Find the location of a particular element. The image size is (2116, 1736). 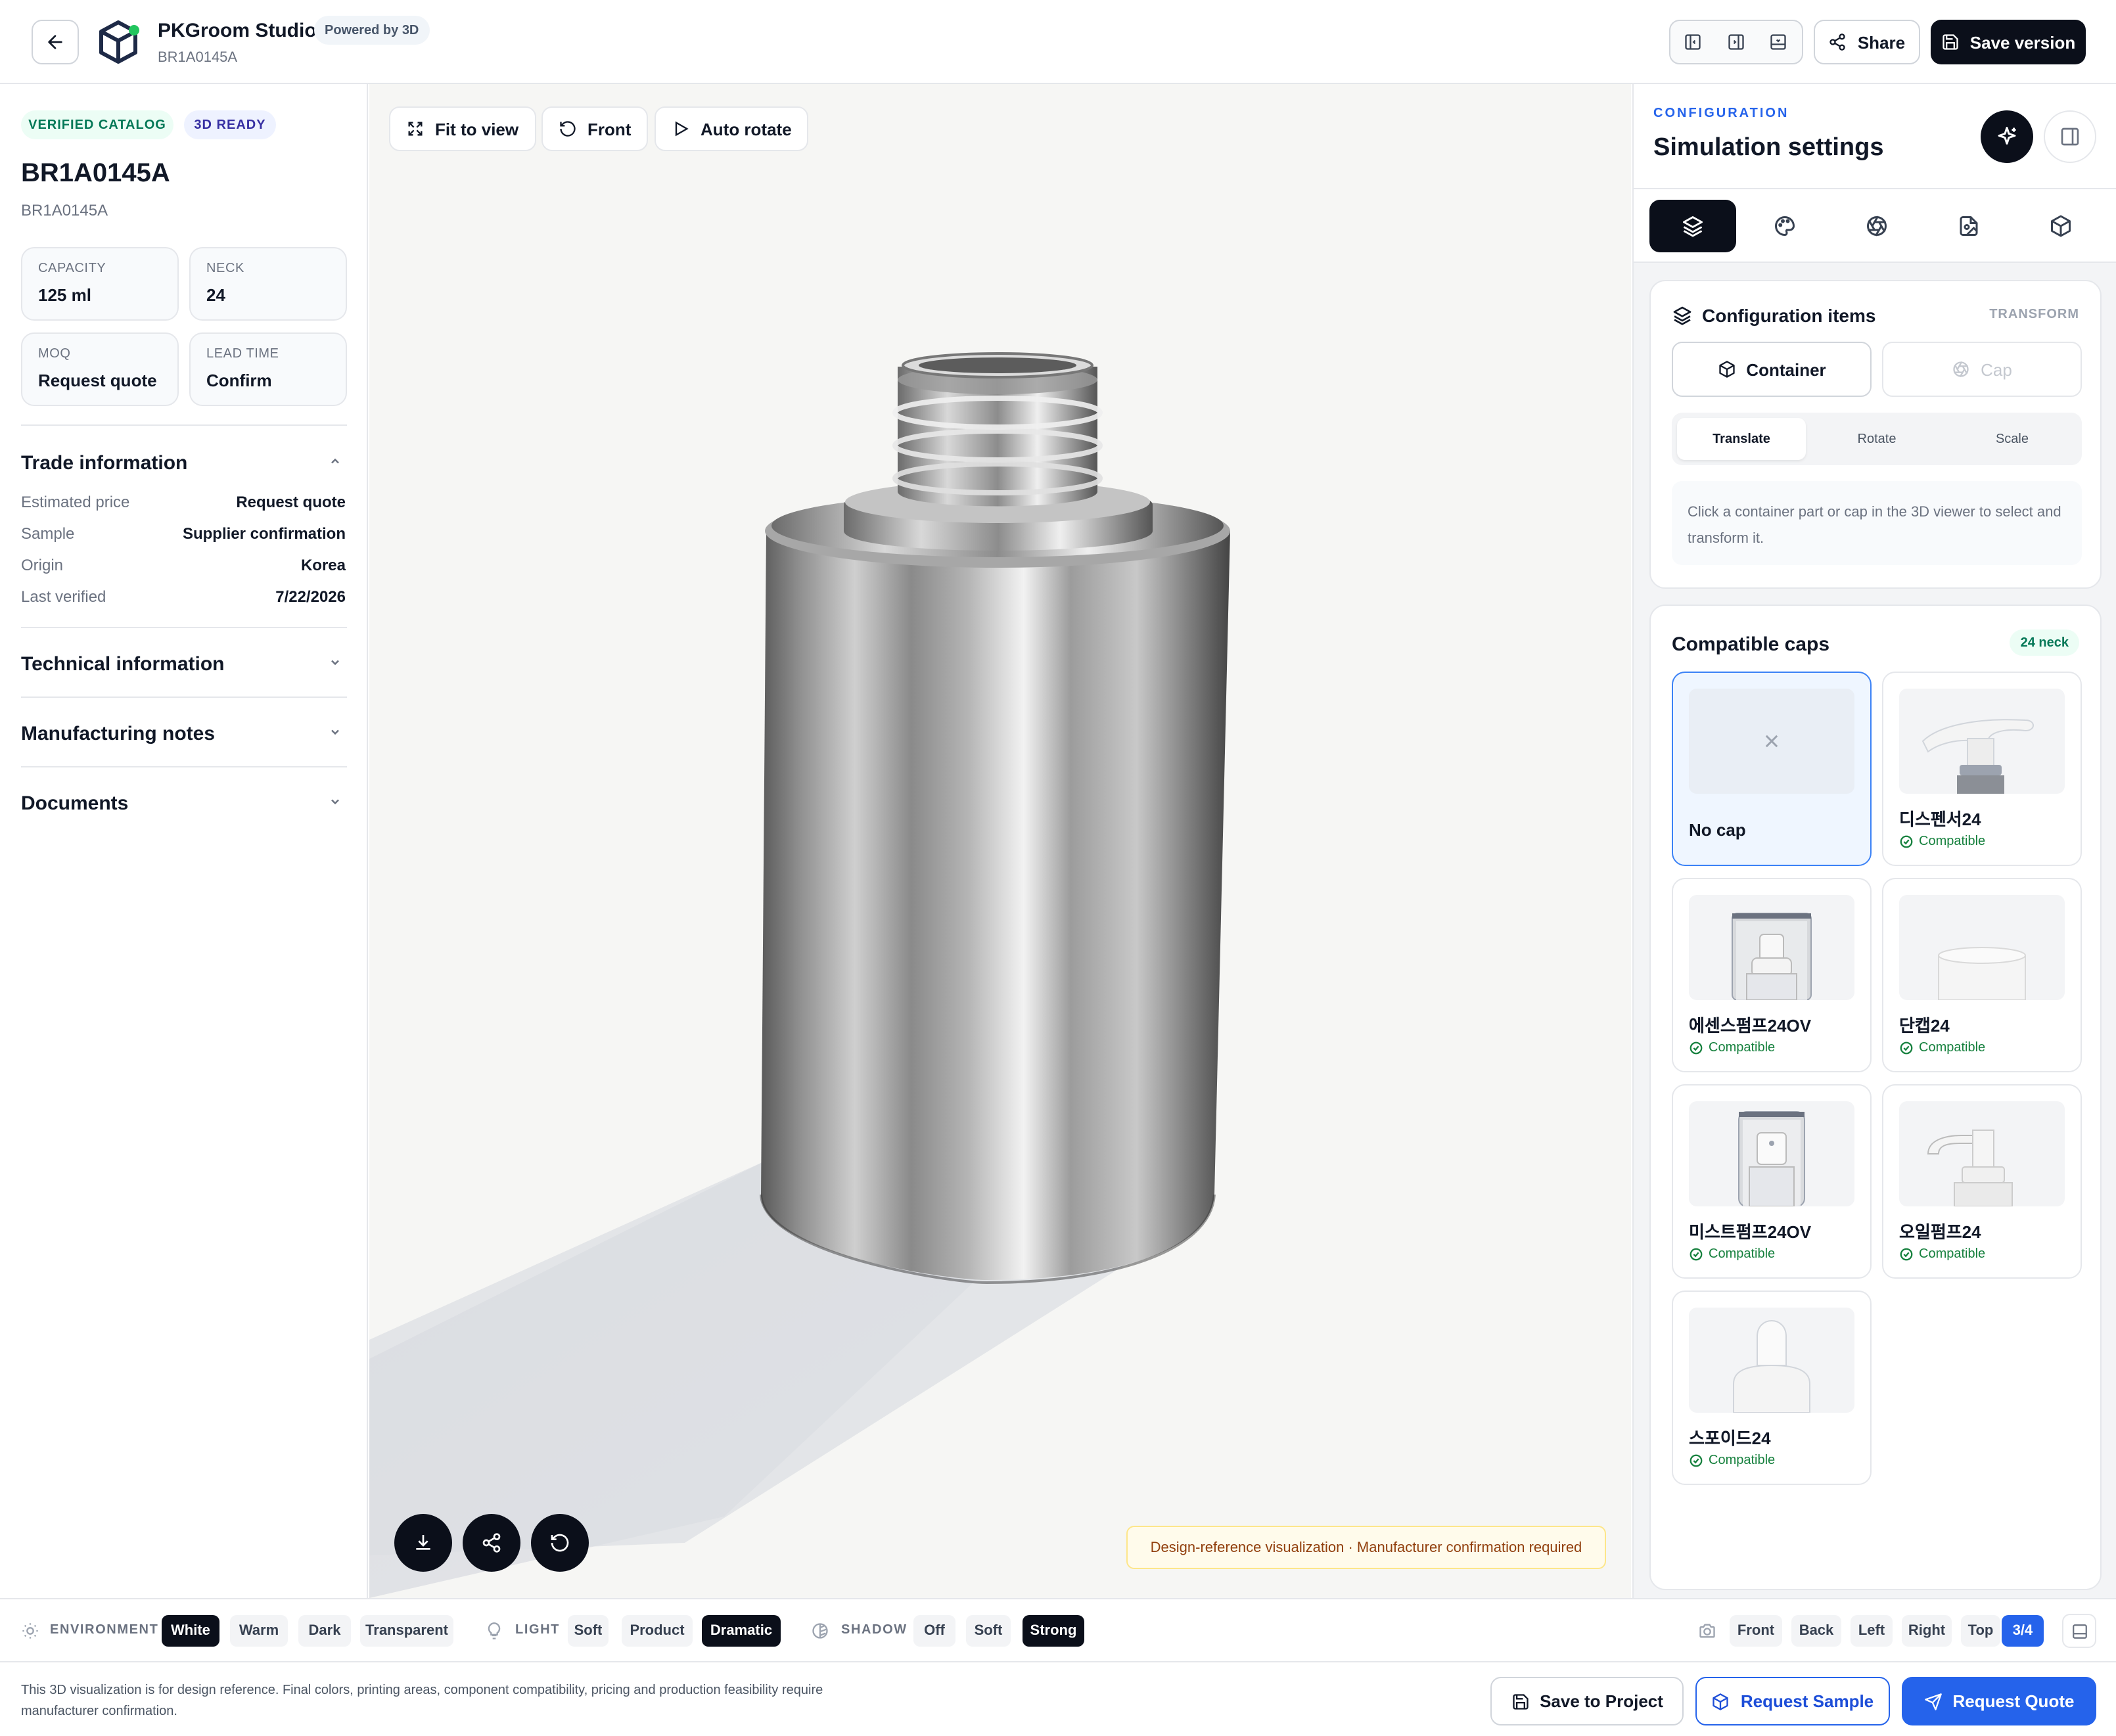

tab-material is located at coordinates (1785, 226).